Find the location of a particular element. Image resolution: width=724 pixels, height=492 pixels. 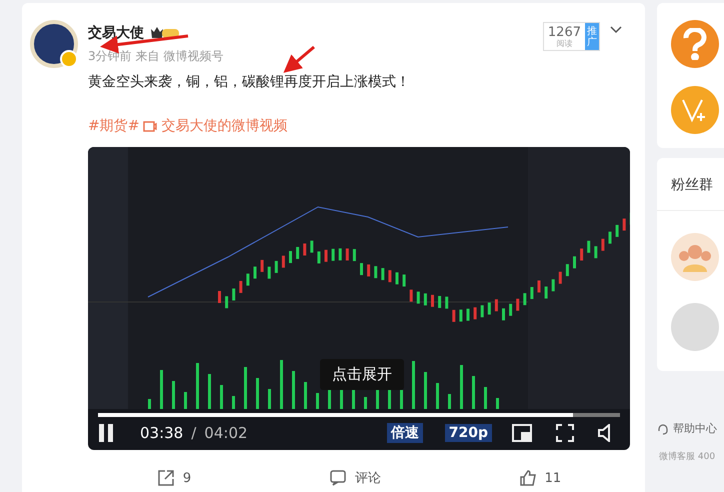

post-text: 黄金空头来袭，铜，铝，碳酸锂再度开启上涨模式！ is located at coordinates (249, 82).